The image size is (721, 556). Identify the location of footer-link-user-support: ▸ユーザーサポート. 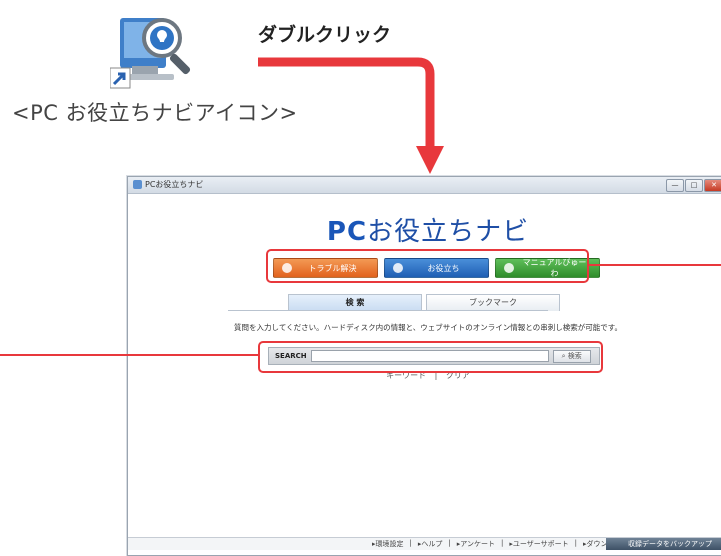
(538, 544).